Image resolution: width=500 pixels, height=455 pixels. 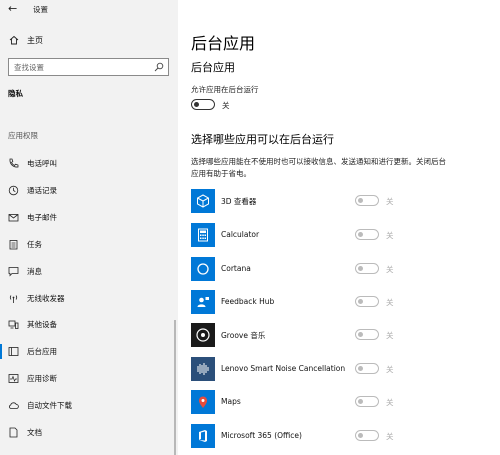 What do you see at coordinates (203, 235) in the screenshot?
I see `calculator-icon` at bounding box center [203, 235].